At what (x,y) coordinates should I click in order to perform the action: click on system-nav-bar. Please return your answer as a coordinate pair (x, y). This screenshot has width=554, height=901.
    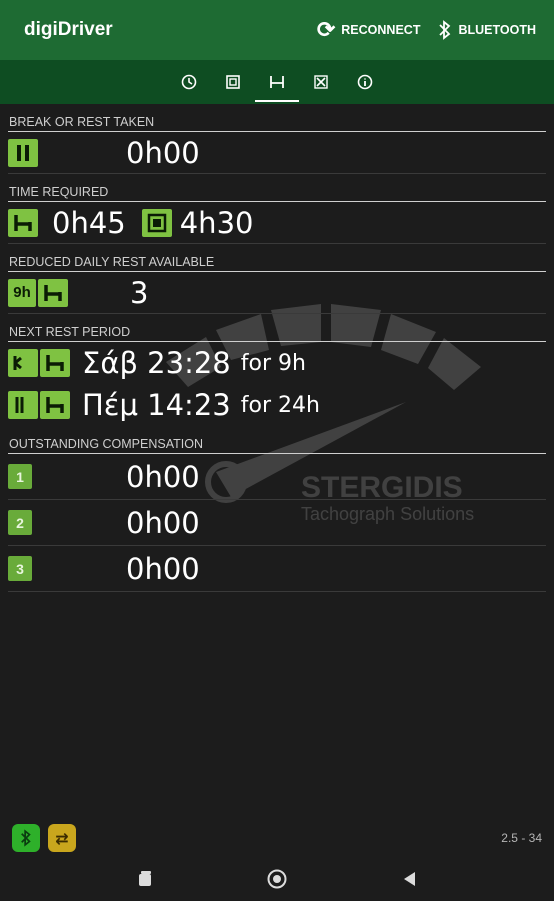
    Looking at the image, I should click on (277, 878).